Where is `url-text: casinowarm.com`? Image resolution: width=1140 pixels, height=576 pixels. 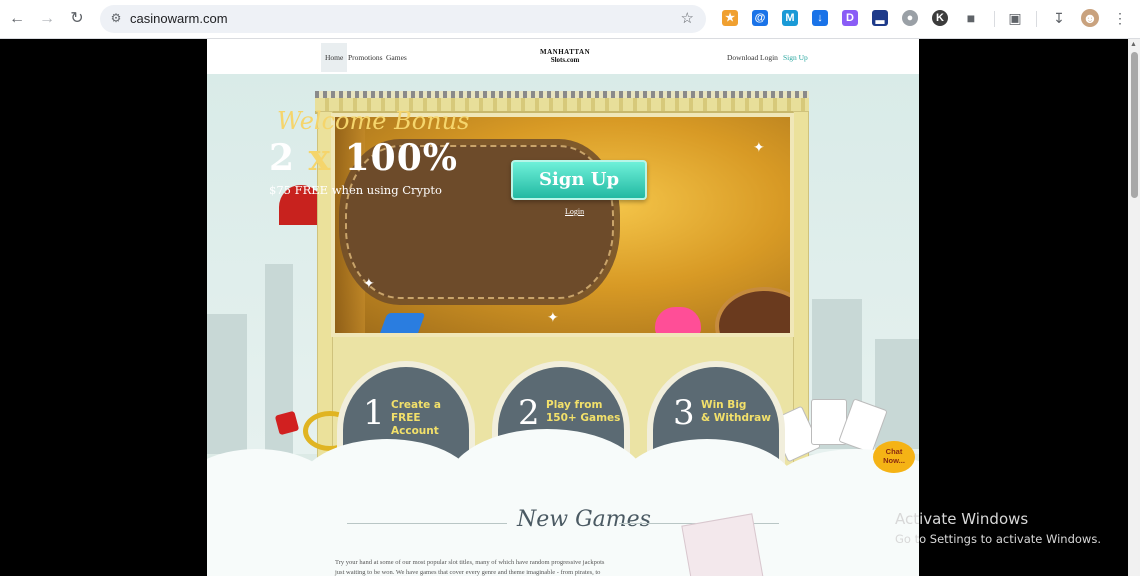 url-text: casinowarm.com is located at coordinates (179, 18).